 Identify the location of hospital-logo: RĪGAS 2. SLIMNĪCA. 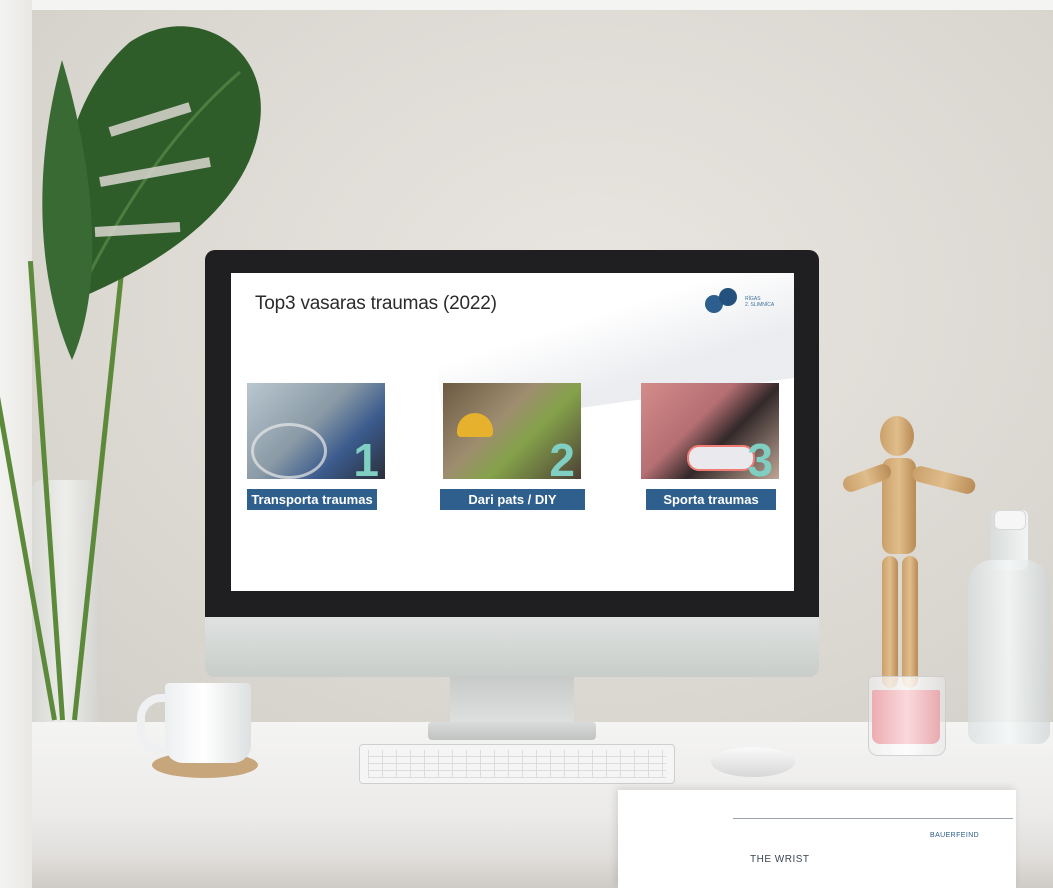
(748, 302).